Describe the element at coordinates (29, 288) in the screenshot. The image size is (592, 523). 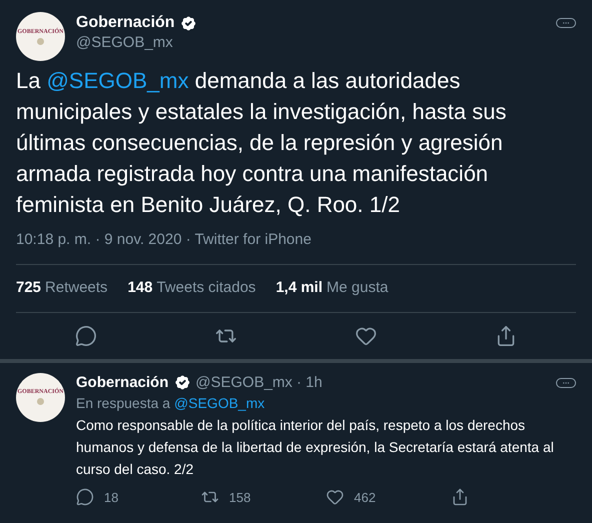
I see `stat-count: 725` at that location.